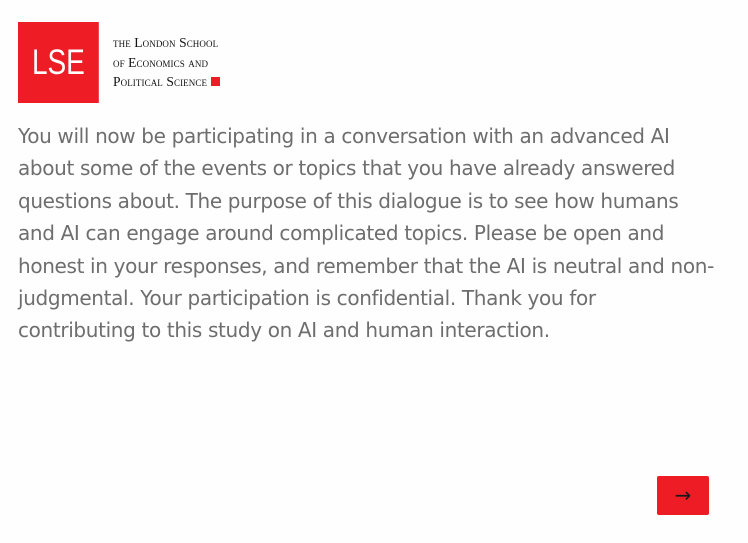 The height and width of the screenshot is (543, 748). I want to click on logo-line-2: of Economics and, so click(161, 62).